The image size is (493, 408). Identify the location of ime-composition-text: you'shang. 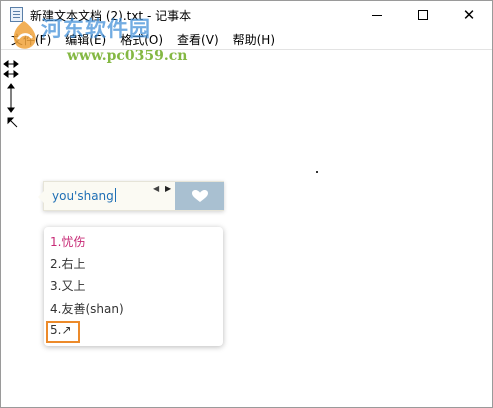
(84, 195).